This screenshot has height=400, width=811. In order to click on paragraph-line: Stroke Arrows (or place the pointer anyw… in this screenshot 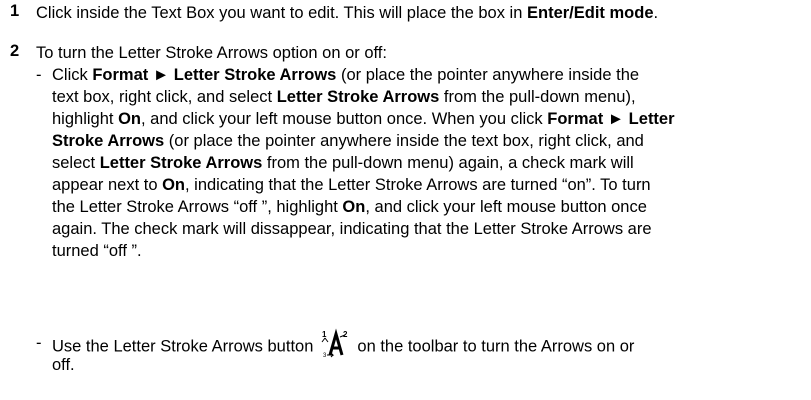, I will do `click(348, 141)`.